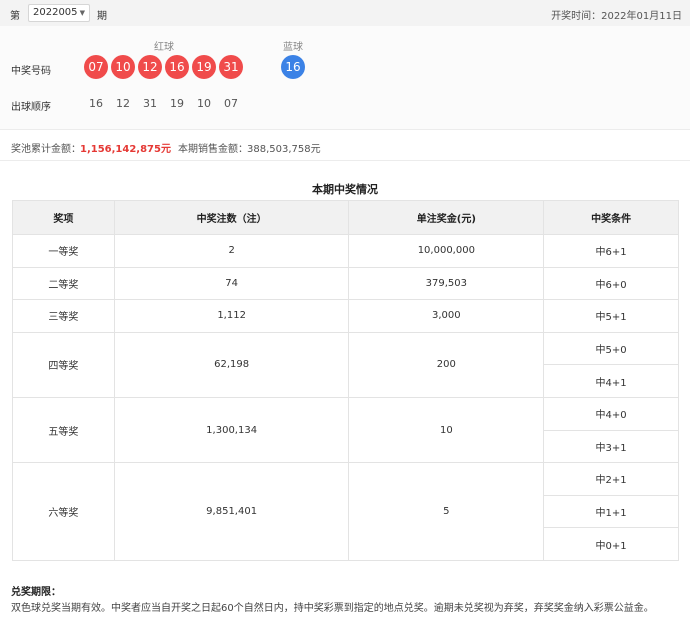 This screenshot has width=690, height=620. Describe the element at coordinates (446, 283) in the screenshot. I see `prize-amount: 379,503` at that location.